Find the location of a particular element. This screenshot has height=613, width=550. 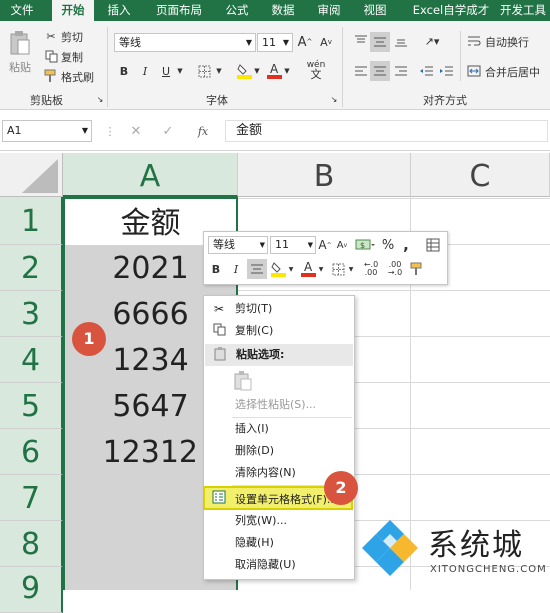

format-painter-icon is located at coordinates (51, 76).